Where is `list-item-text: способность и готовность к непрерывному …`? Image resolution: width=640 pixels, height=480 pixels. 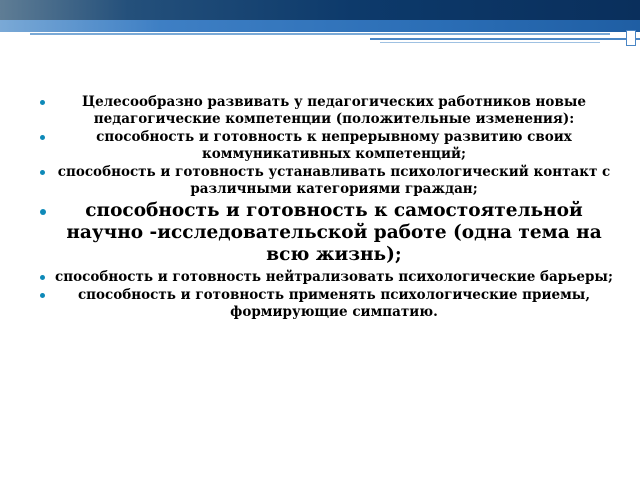 list-item-text: способность и готовность к непрерывному … is located at coordinates (334, 145).